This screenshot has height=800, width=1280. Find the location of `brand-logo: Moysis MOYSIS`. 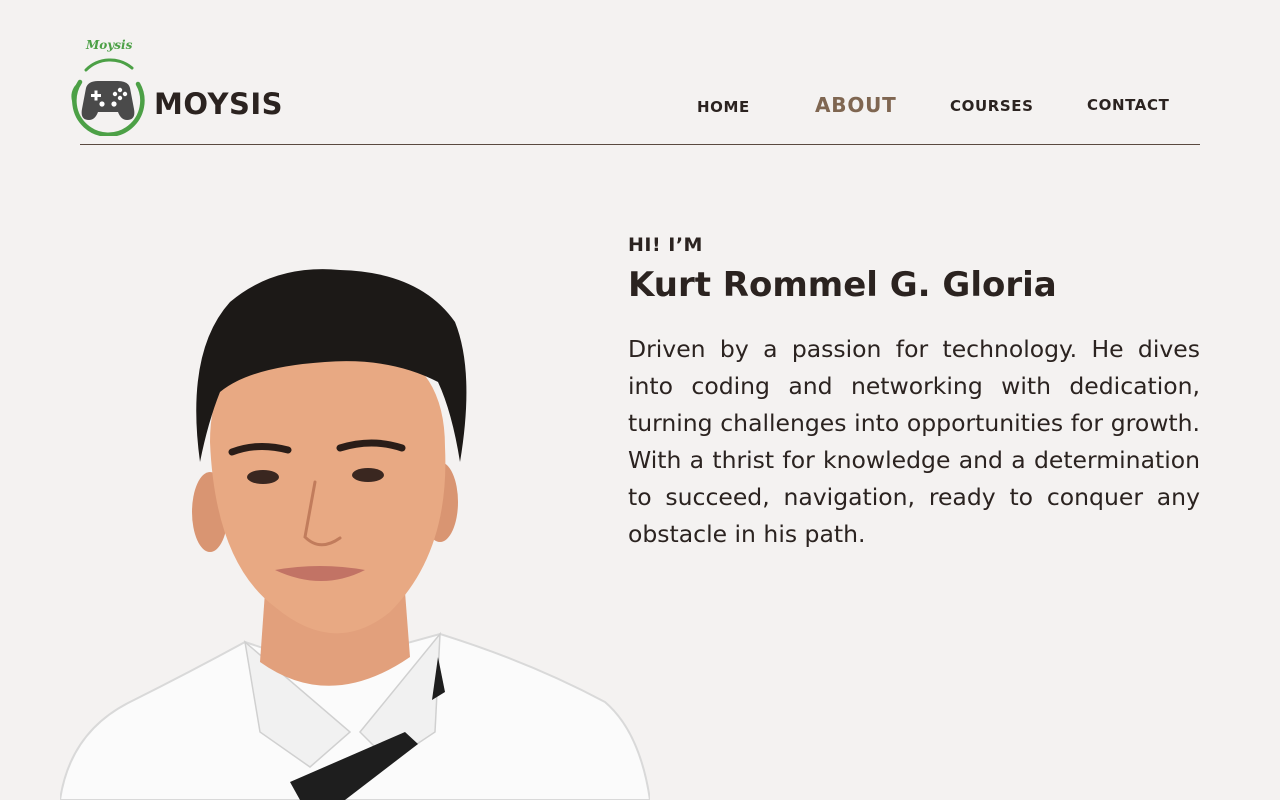

brand-logo: Moysis MOYSIS is located at coordinates (179, 86).